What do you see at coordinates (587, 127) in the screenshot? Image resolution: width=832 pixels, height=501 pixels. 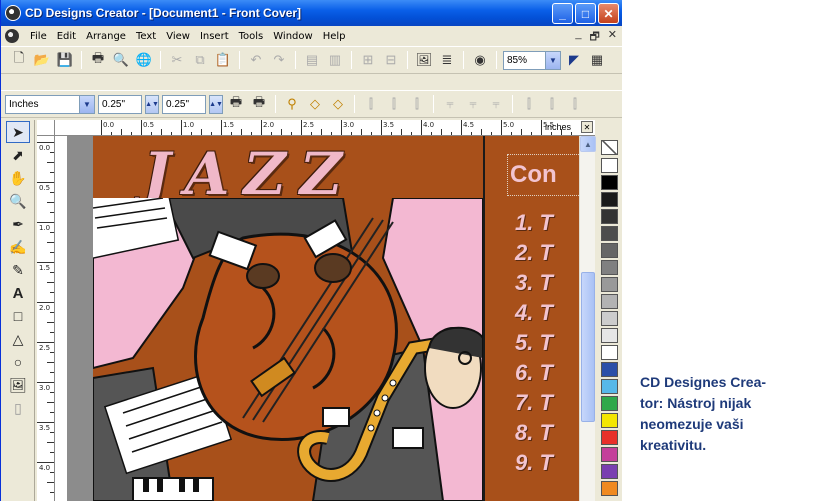 I see `close-icon: ✕` at bounding box center [587, 127].